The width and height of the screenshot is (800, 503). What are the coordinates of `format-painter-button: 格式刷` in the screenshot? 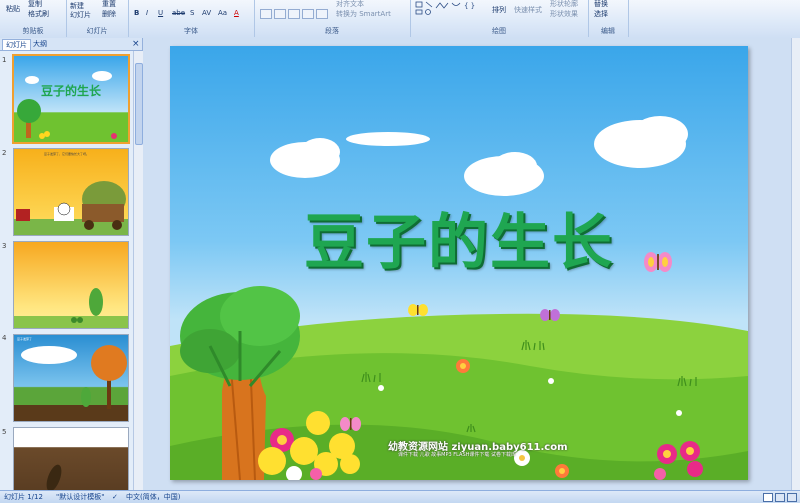 It's located at (38, 14).